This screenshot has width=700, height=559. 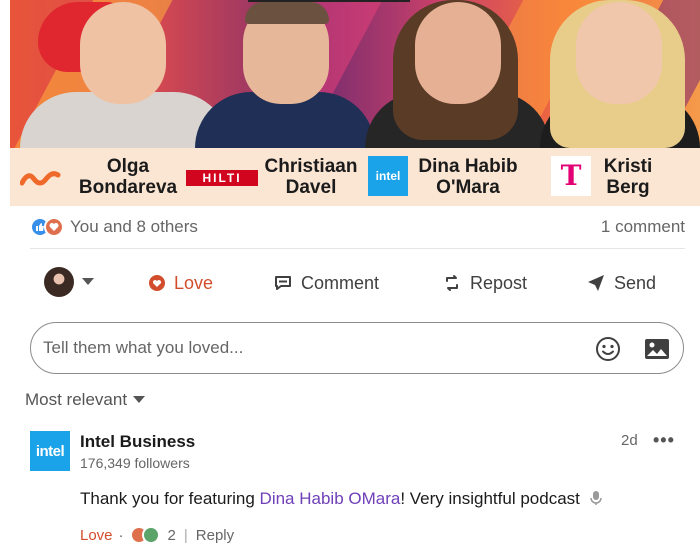 What do you see at coordinates (596, 283) in the screenshot?
I see `send-icon` at bounding box center [596, 283].